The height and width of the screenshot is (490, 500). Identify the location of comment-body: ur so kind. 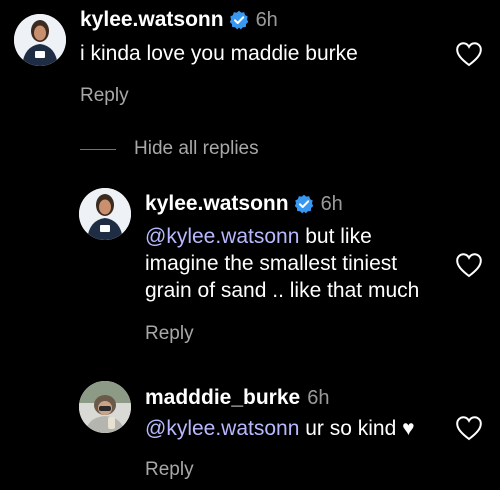
(348, 428).